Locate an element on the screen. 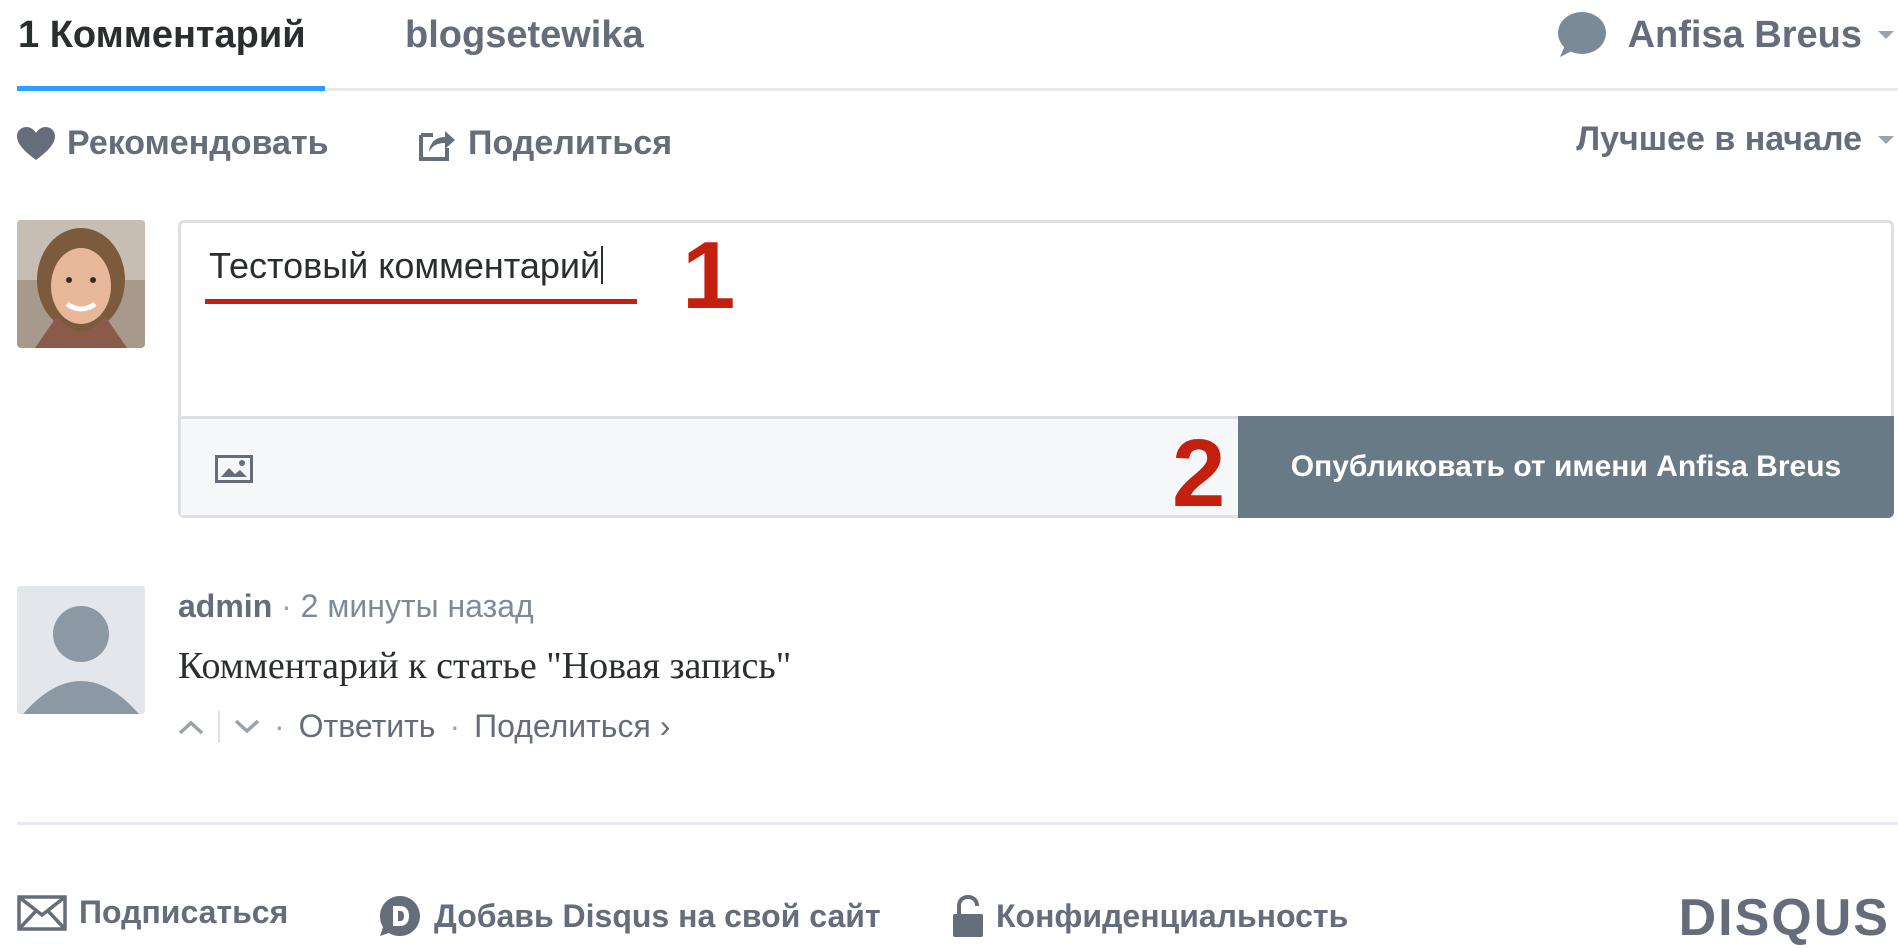  reply-link: Ответить is located at coordinates (367, 726).